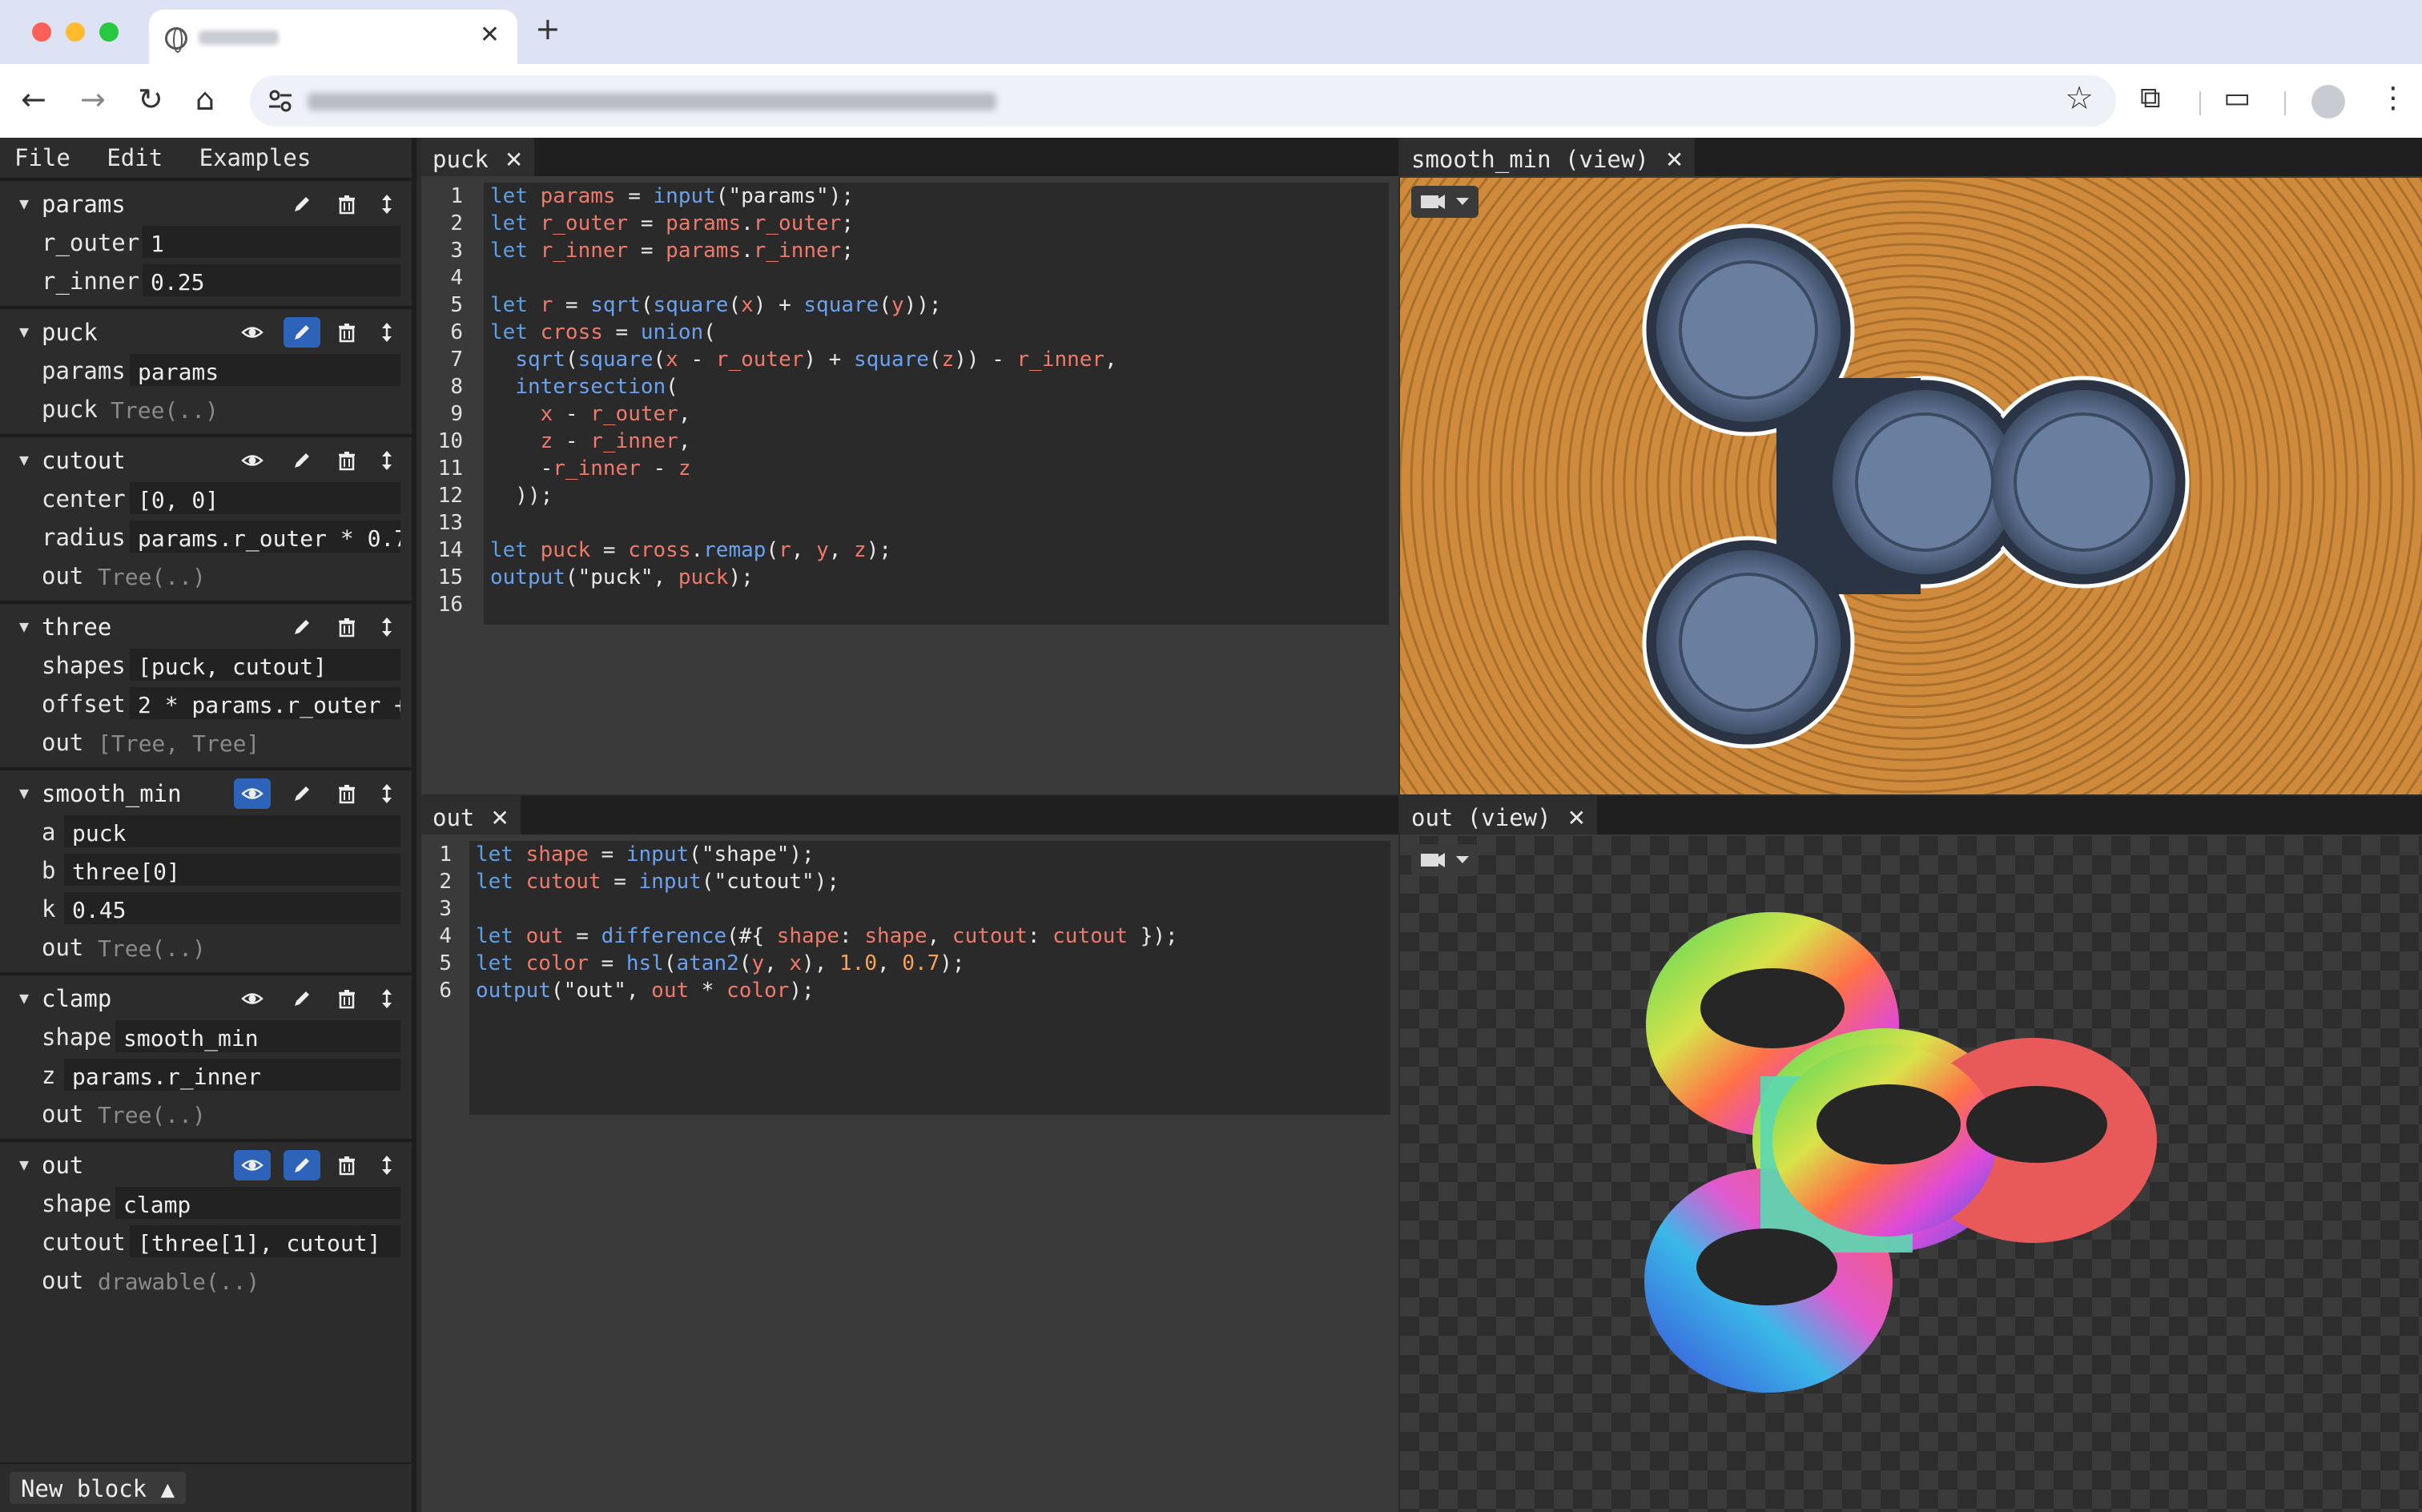  I want to click on site-settings-icon, so click(280, 101).